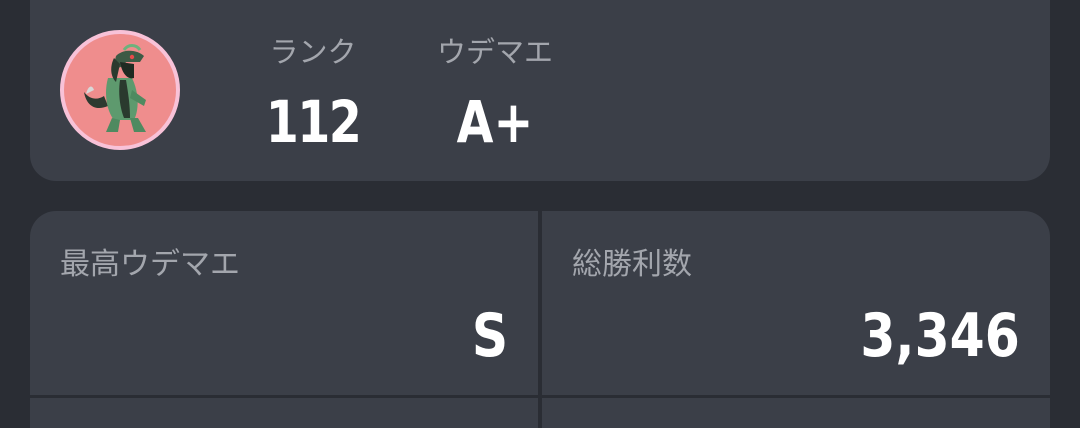 The image size is (1080, 428). I want to click on udemae-value: A+, so click(495, 122).